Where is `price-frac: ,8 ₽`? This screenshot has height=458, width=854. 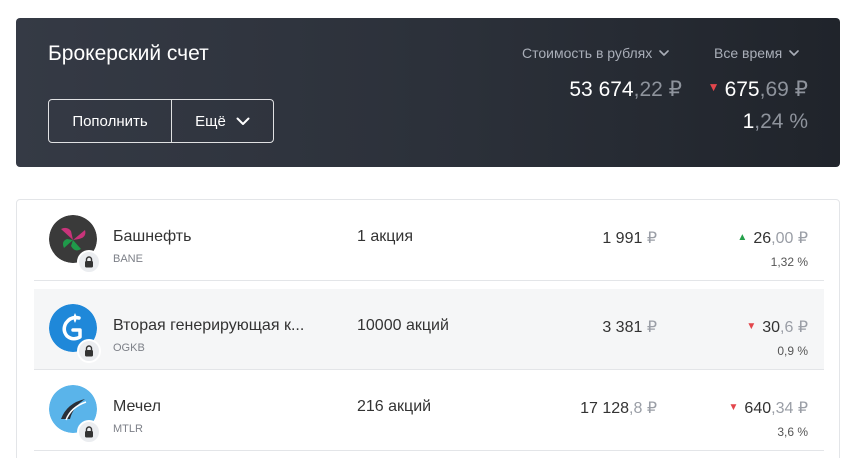 price-frac: ,8 ₽ is located at coordinates (643, 408).